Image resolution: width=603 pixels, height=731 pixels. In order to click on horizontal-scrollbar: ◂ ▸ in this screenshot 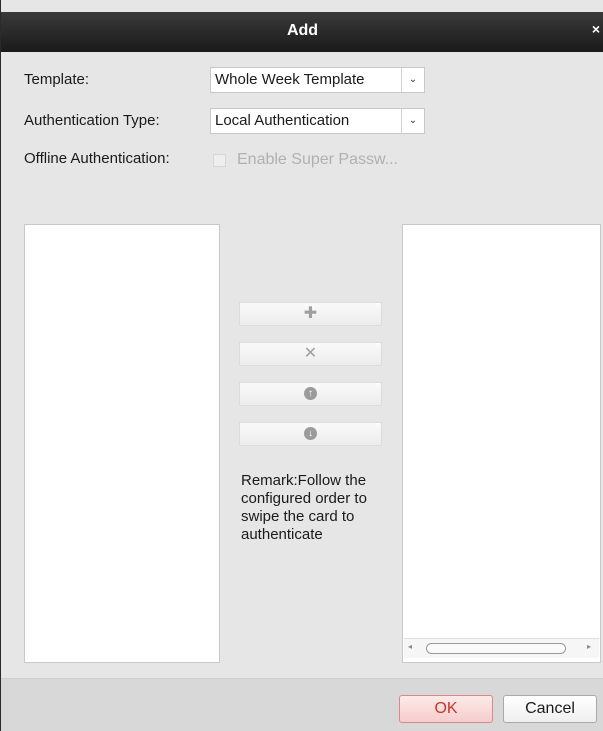, I will do `click(501, 648)`.